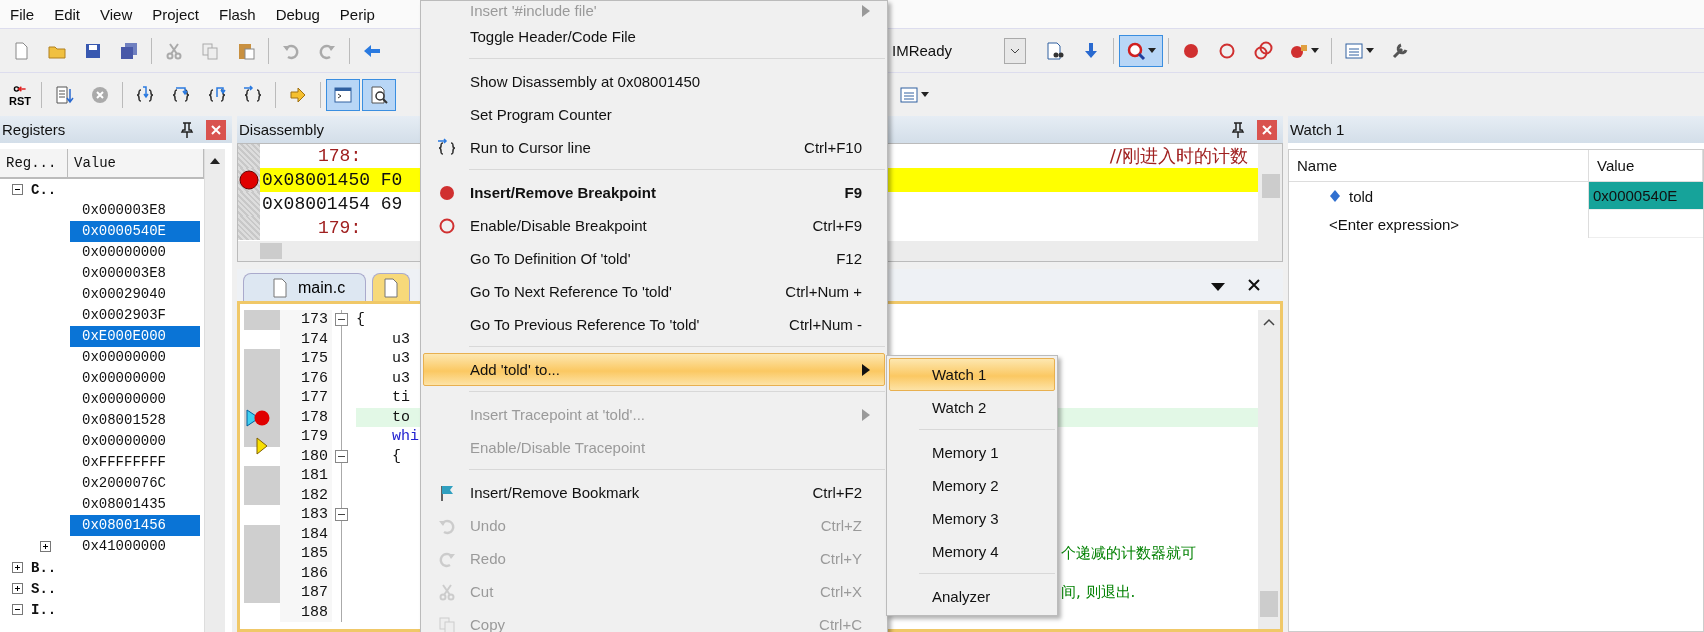 This screenshot has width=1704, height=632. I want to click on panel-title: Disassembly, so click(282, 129).